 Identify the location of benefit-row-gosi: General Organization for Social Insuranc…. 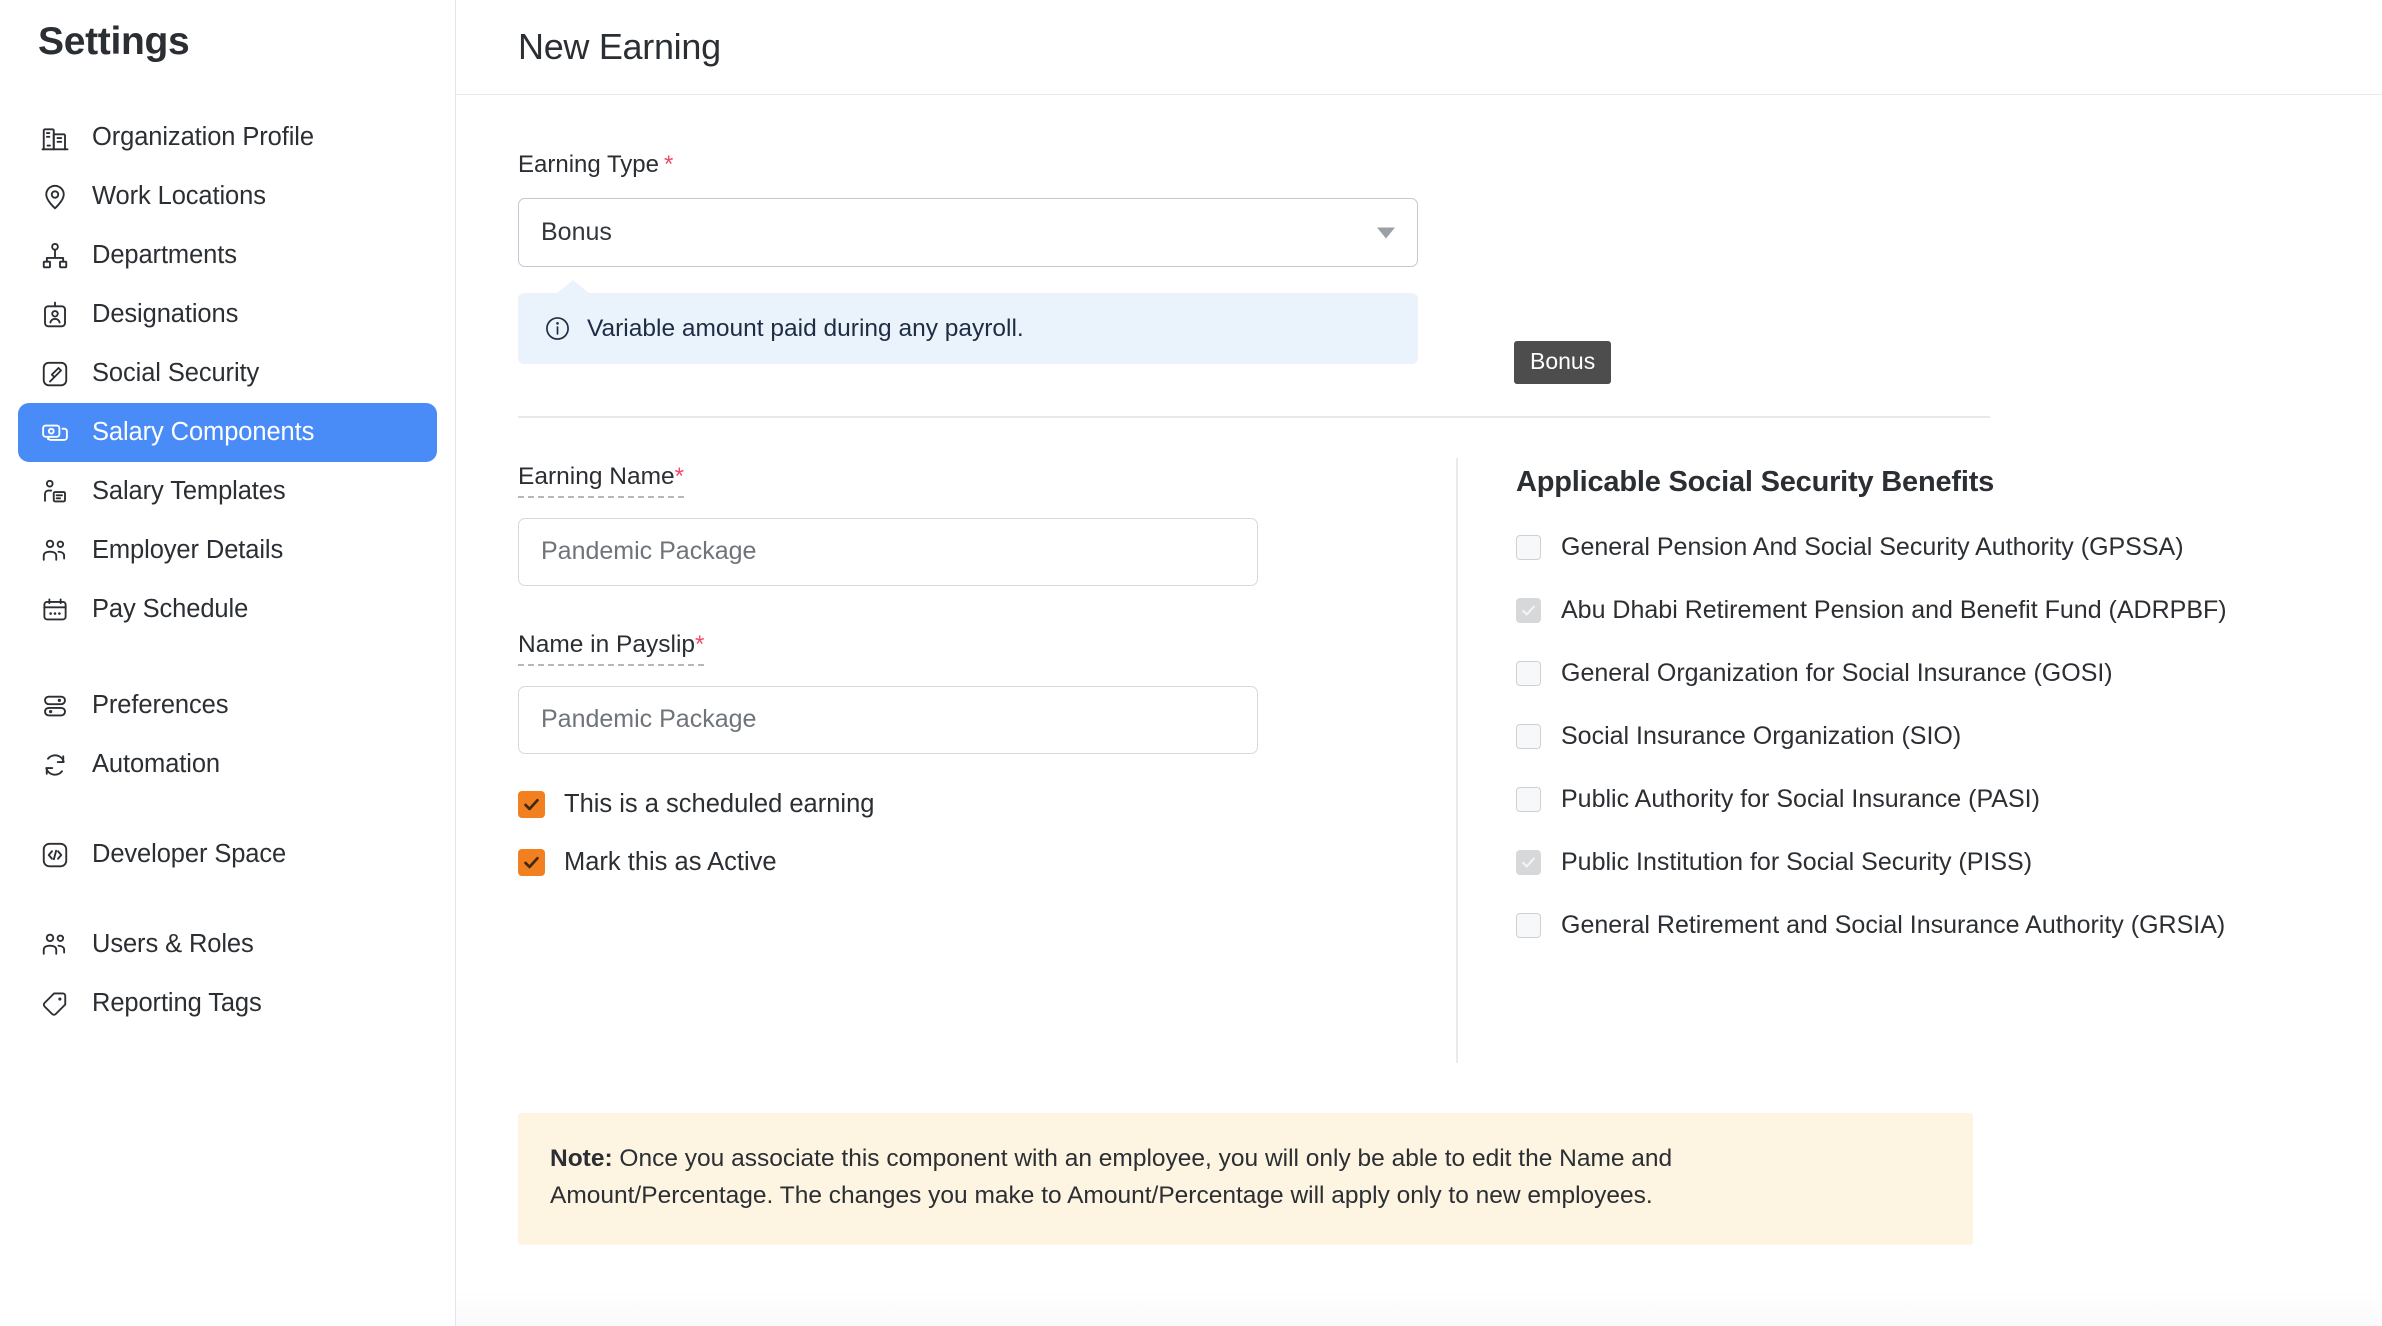
(1949, 673).